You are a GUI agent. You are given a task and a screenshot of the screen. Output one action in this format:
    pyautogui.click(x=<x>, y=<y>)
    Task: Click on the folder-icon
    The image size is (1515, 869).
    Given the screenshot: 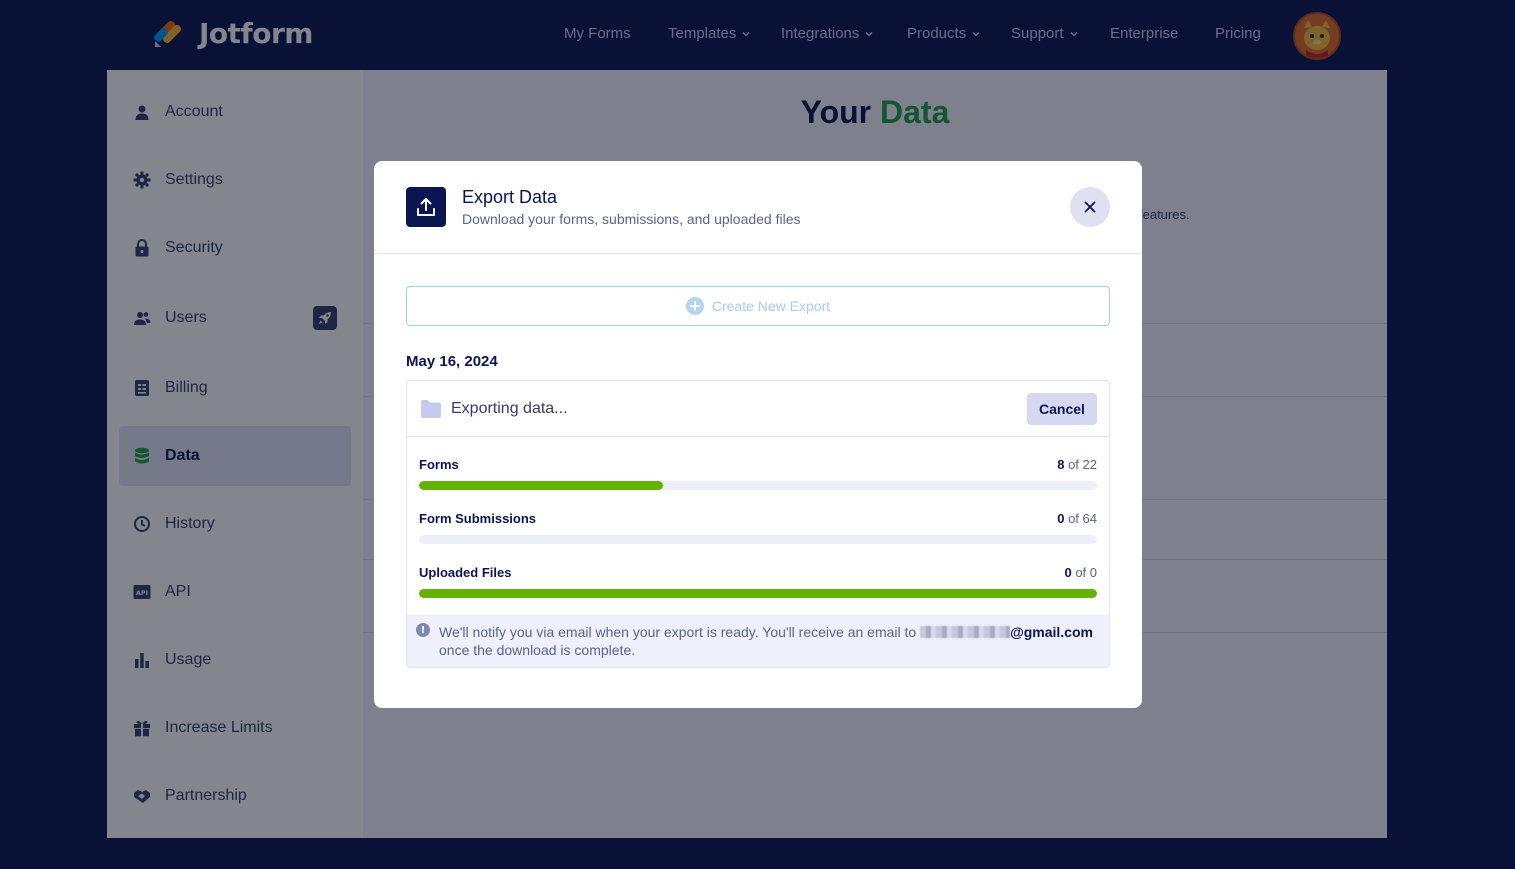 What is the action you would take?
    pyautogui.click(x=431, y=409)
    